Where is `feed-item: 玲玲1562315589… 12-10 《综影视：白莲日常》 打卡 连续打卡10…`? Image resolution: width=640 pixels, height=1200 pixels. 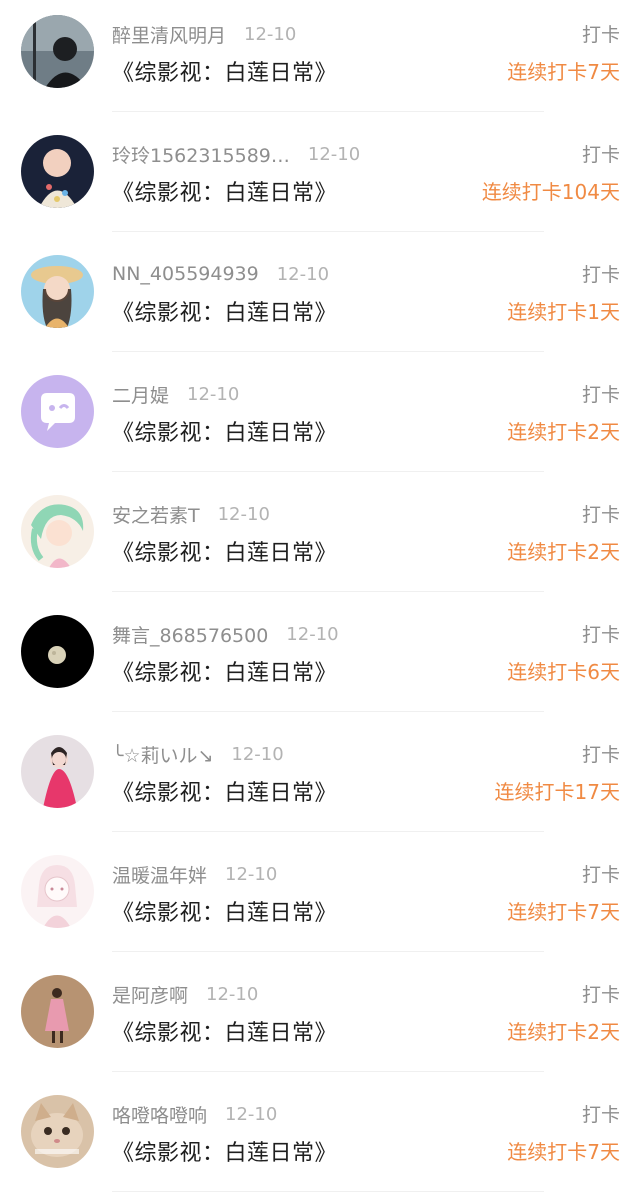
feed-item: 玲玲1562315589… 12-10 《综影视：白莲日常》 打卡 连续打卡10… is located at coordinates (320, 180).